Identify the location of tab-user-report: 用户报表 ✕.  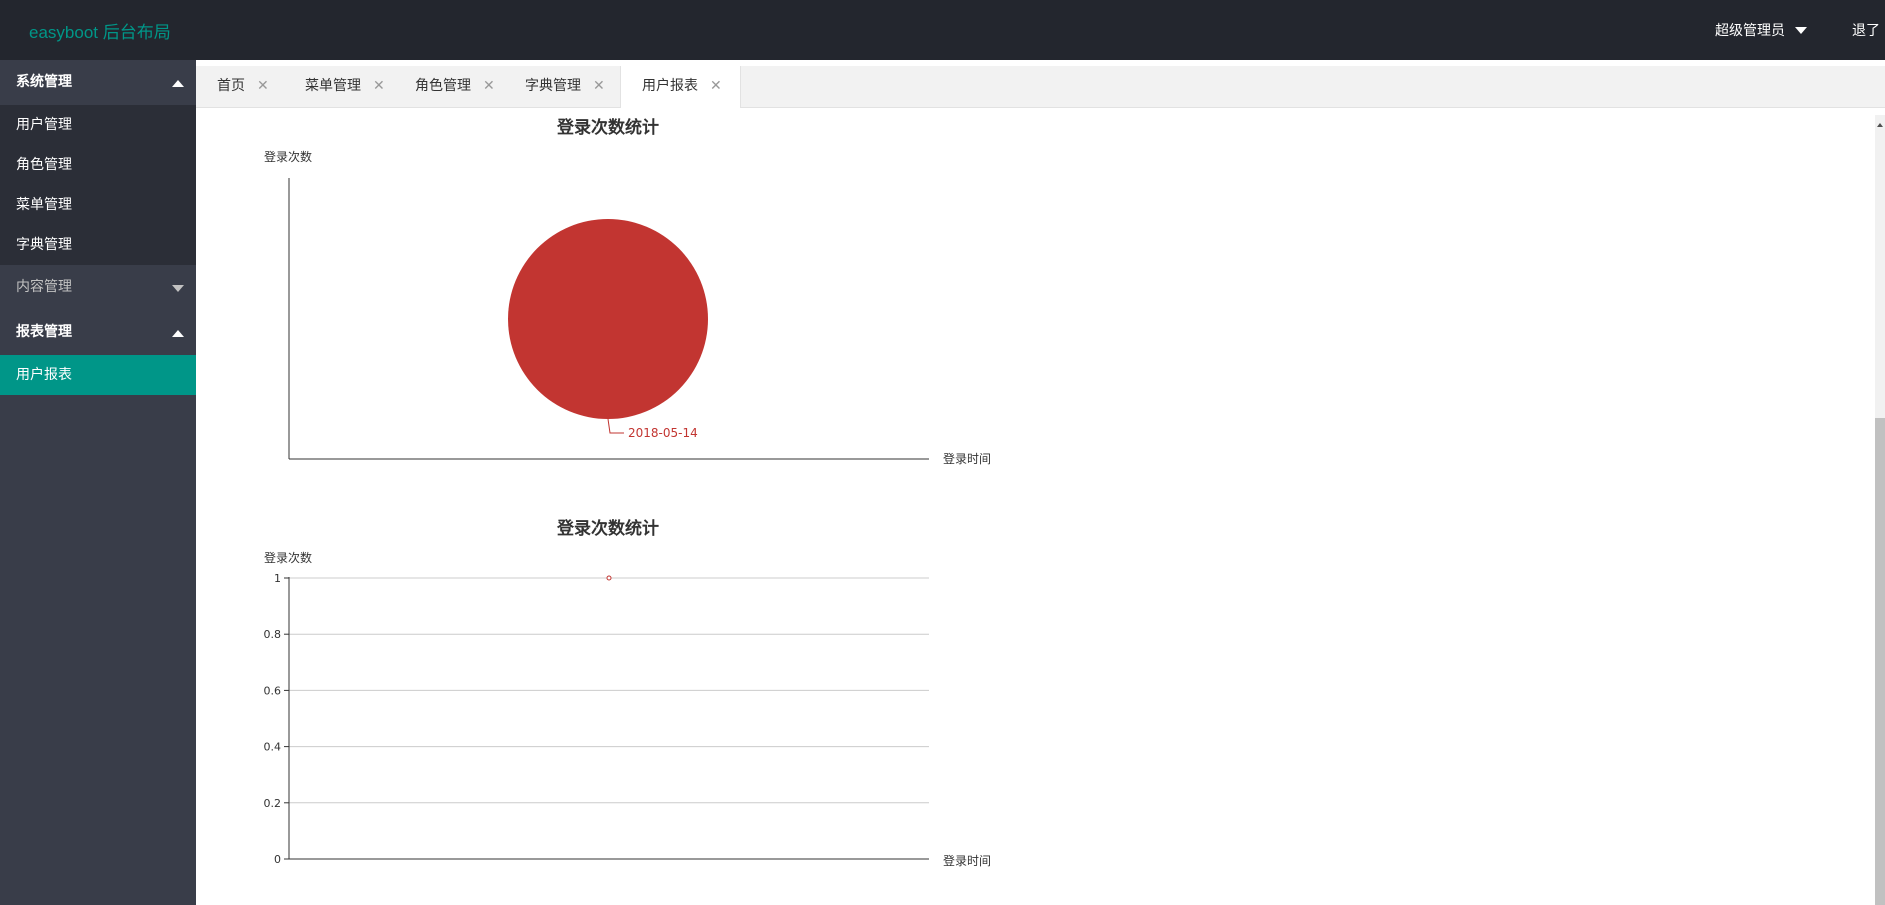
(680, 87).